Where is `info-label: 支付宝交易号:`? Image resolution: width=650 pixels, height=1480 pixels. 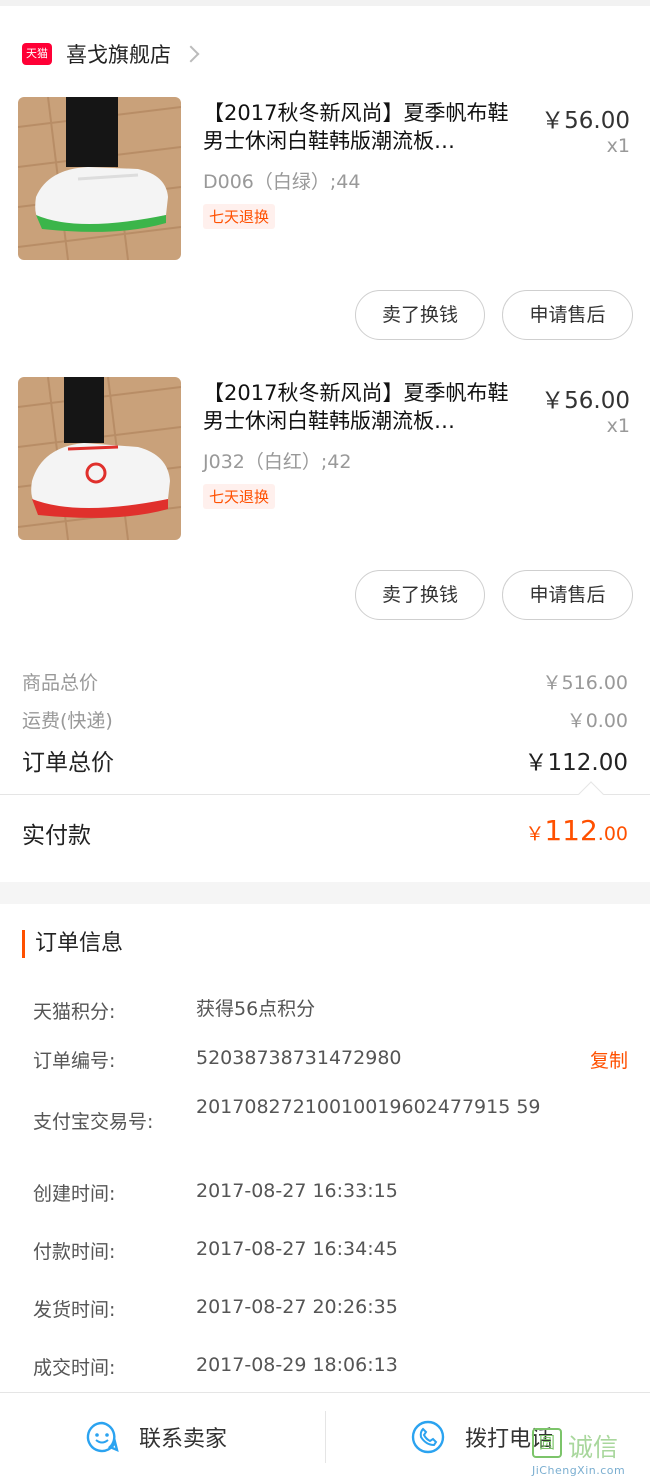
info-label: 支付宝交易号: is located at coordinates (93, 1122).